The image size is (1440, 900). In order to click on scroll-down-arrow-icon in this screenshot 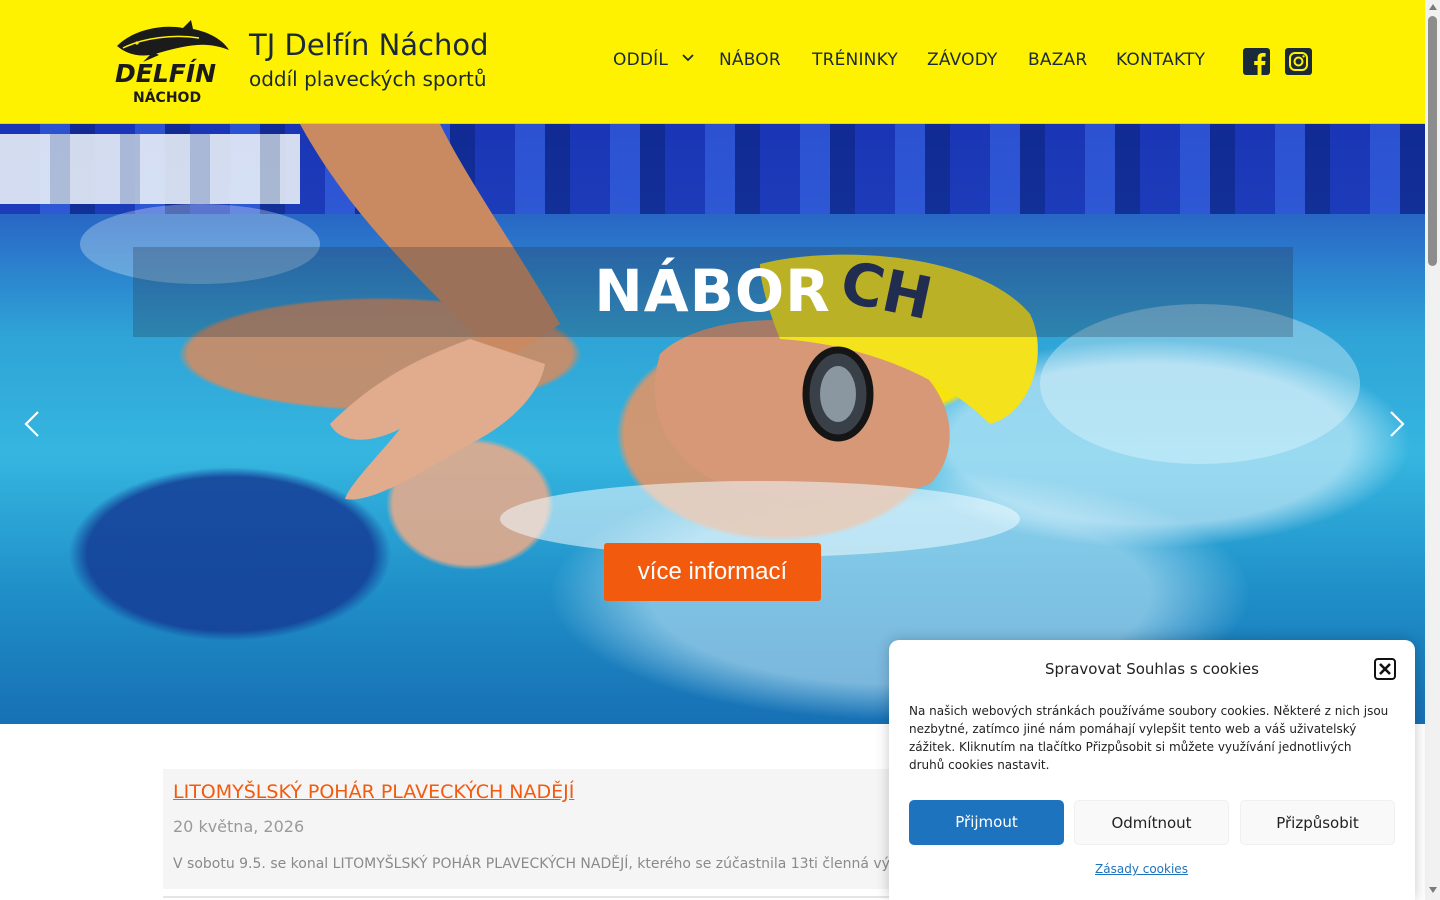, I will do `click(1433, 890)`.